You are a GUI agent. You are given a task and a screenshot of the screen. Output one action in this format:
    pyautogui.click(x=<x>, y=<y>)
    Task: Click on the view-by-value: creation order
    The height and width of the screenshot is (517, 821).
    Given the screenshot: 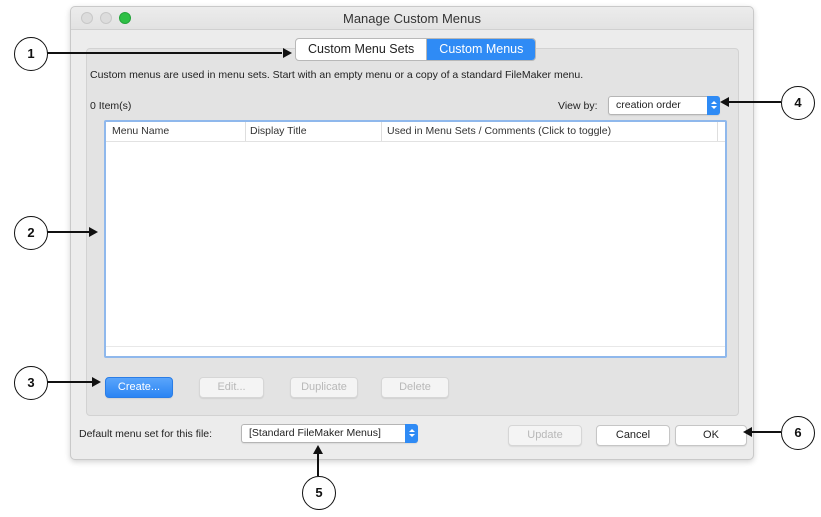 What is the action you would take?
    pyautogui.click(x=648, y=105)
    